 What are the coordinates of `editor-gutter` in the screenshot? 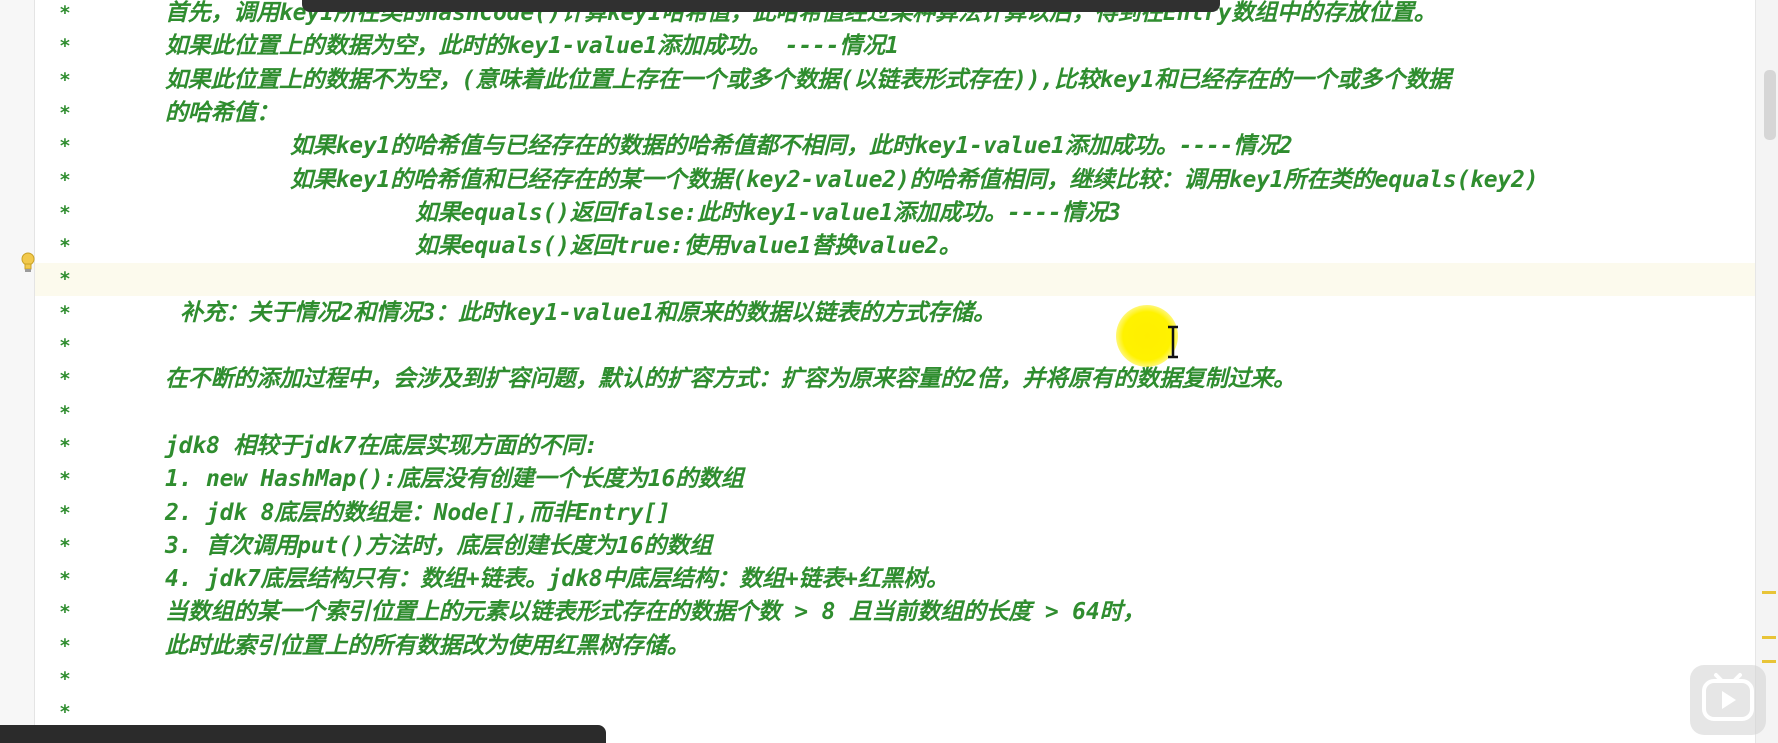 It's located at (17, 371).